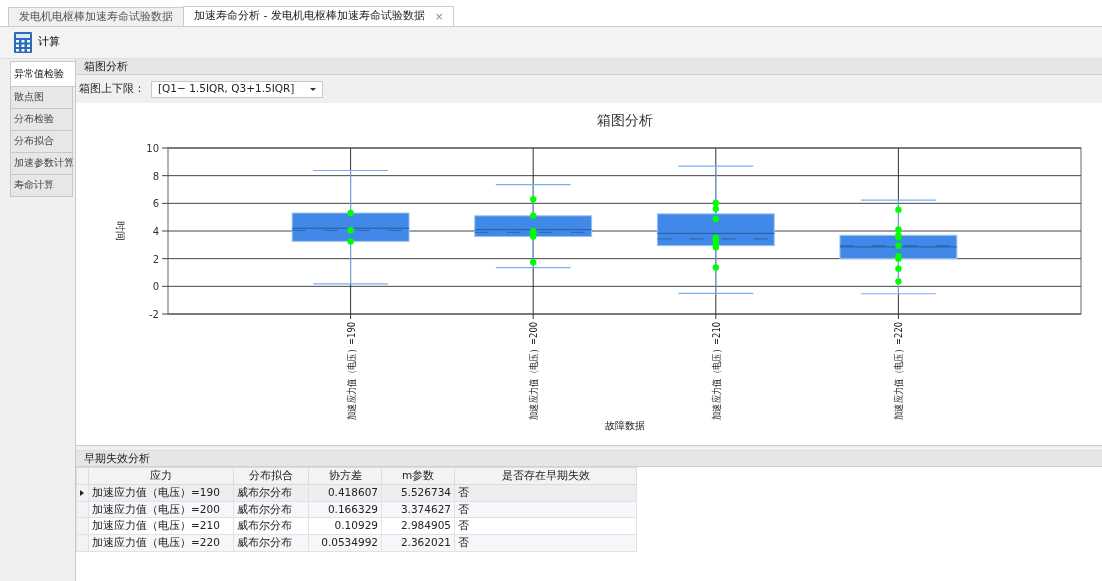 The image size is (1102, 581). Describe the element at coordinates (161, 526) in the screenshot. I see `table-cell: 加速应力值（电压）=210` at that location.